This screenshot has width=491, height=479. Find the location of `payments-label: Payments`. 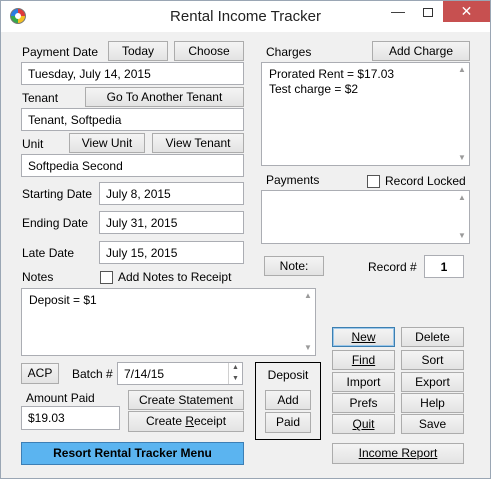

payments-label: Payments is located at coordinates (293, 180).